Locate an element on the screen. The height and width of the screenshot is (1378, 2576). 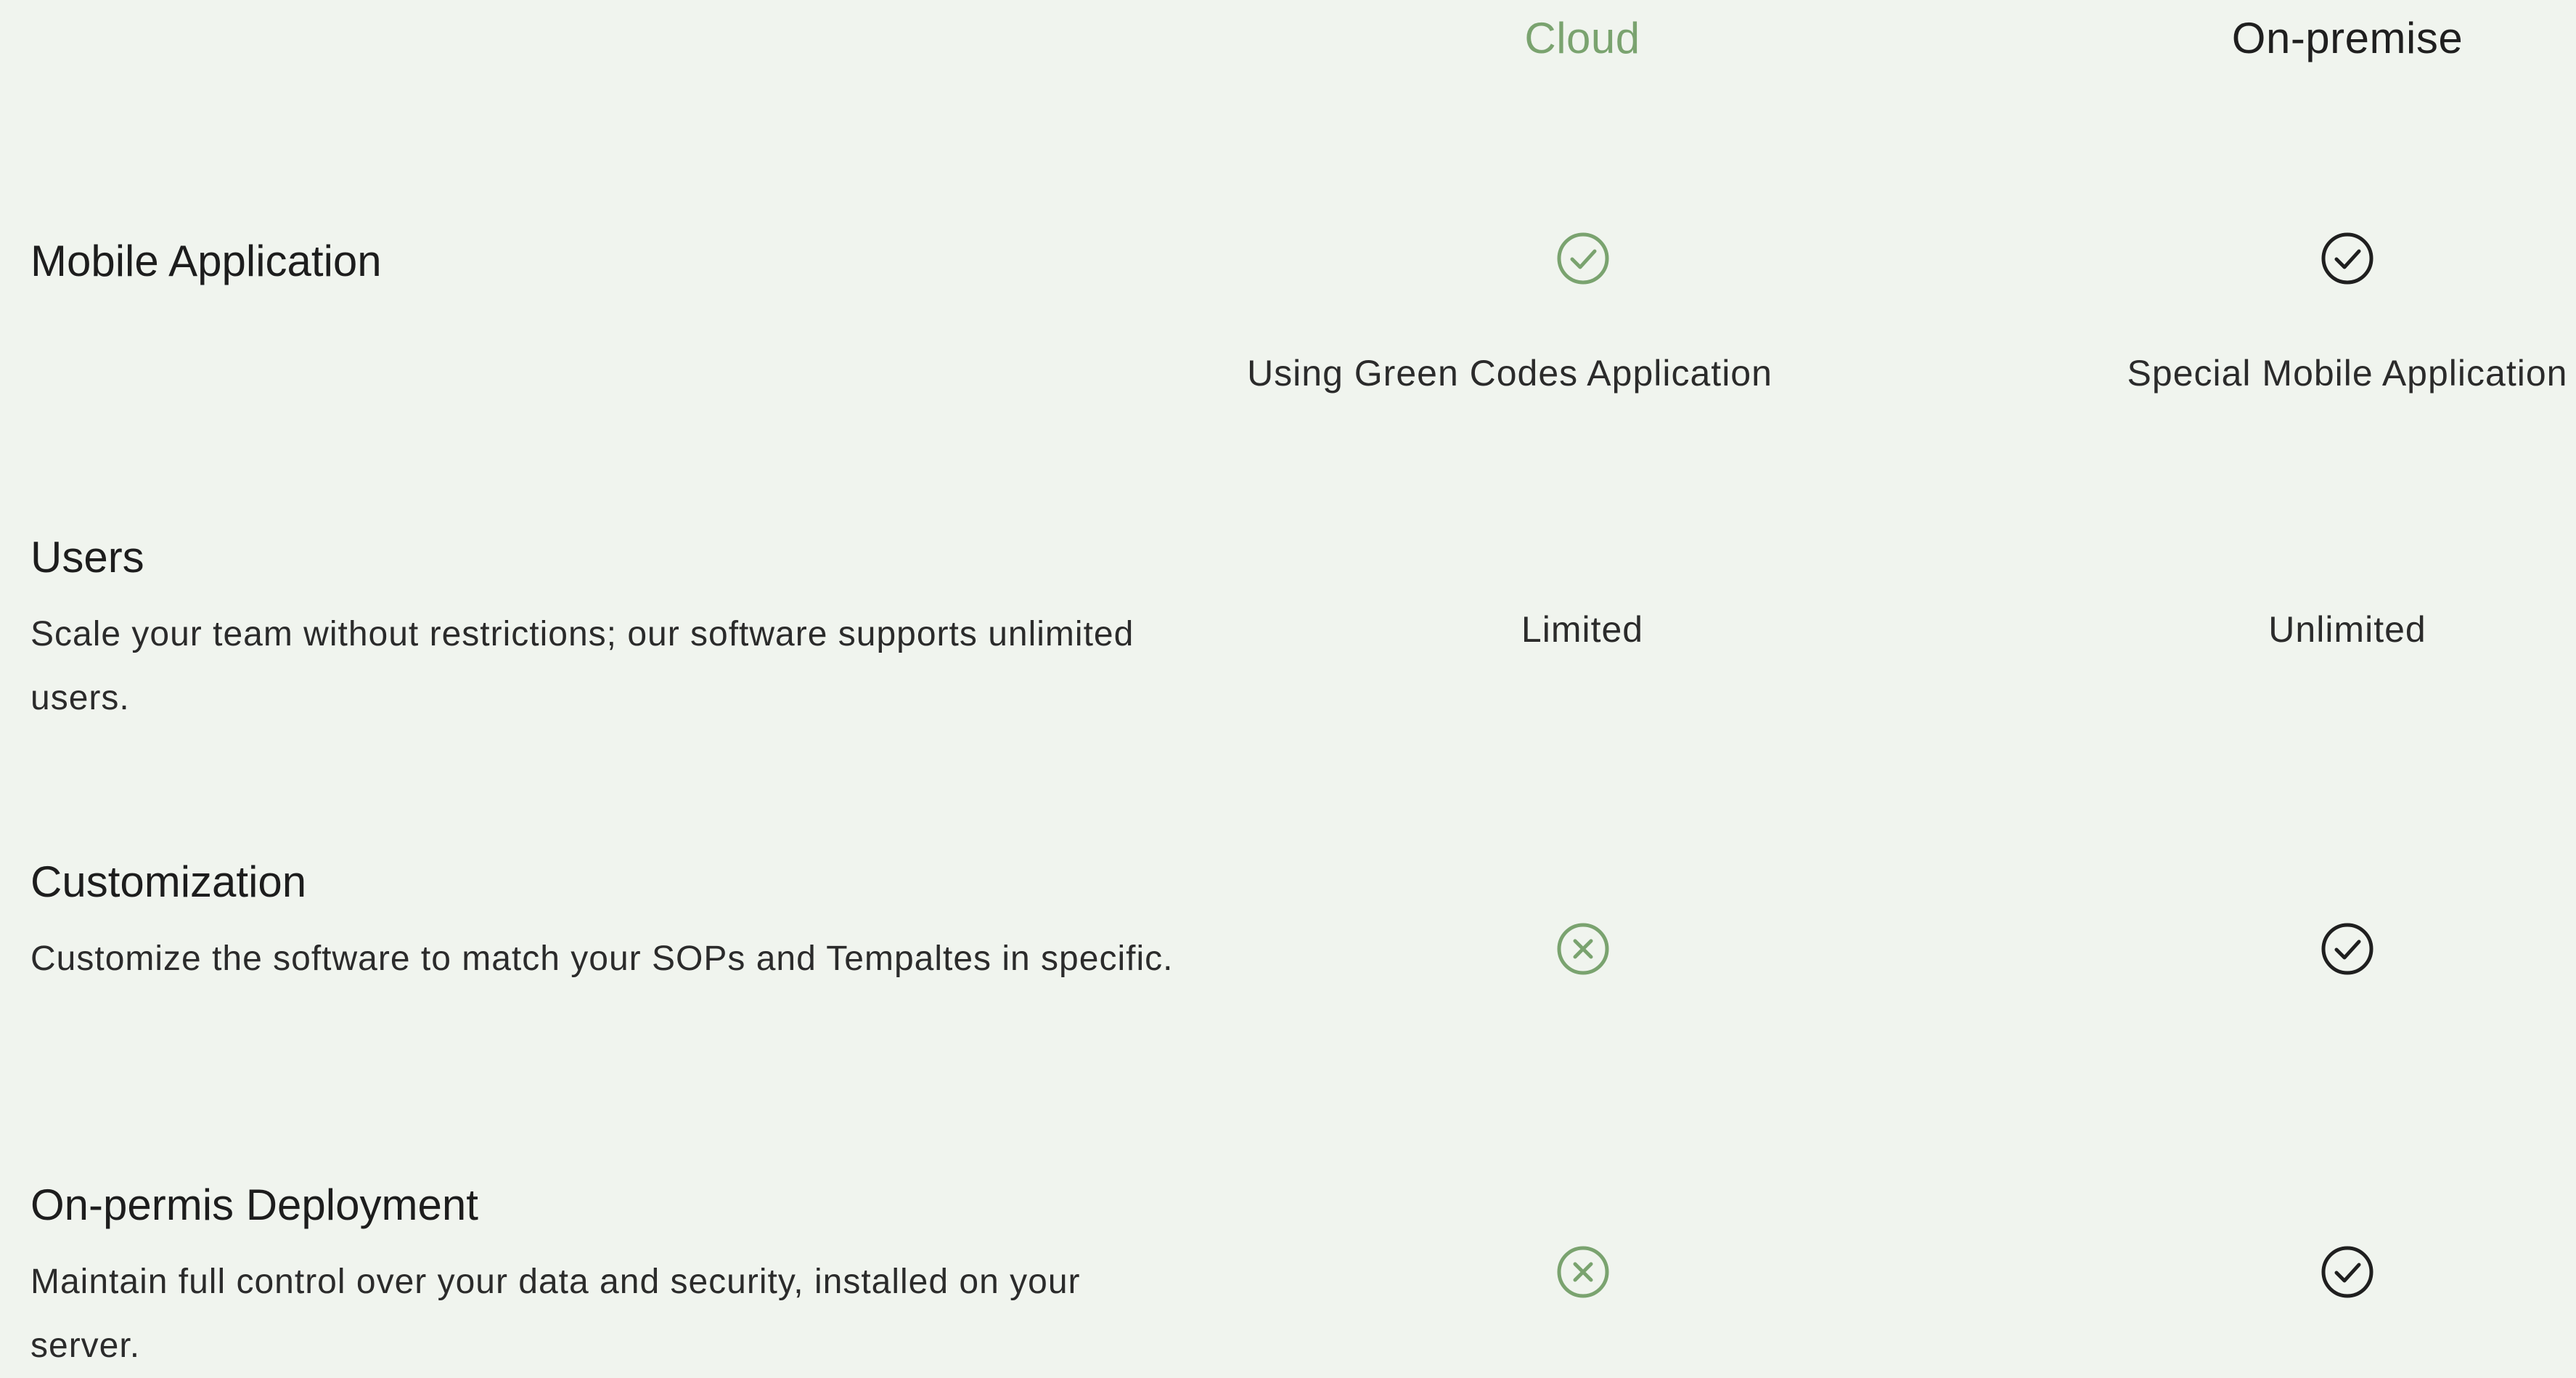
feature-title-onpremis-deployment: On-permis Deployment is located at coordinates (254, 1205).